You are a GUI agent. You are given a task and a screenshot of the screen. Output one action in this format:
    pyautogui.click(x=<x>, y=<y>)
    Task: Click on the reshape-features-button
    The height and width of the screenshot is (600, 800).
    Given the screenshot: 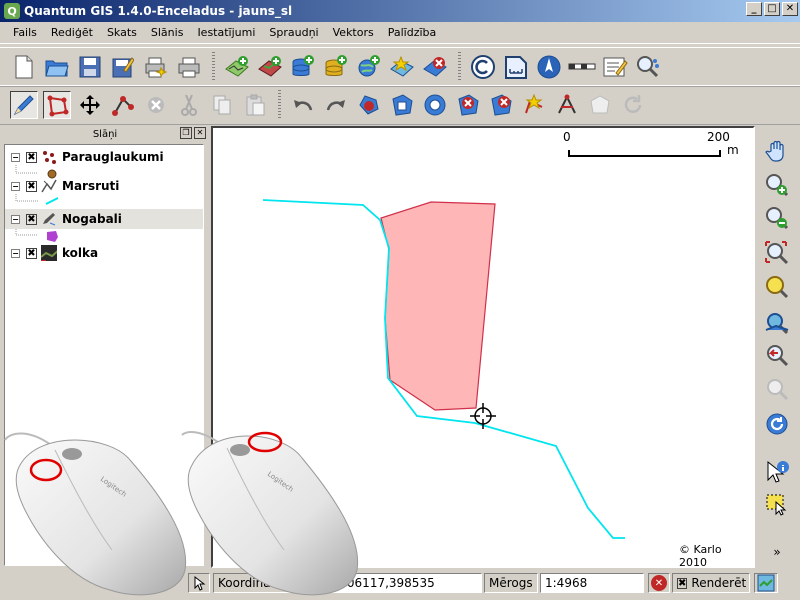 What is the action you would take?
    pyautogui.click(x=534, y=105)
    